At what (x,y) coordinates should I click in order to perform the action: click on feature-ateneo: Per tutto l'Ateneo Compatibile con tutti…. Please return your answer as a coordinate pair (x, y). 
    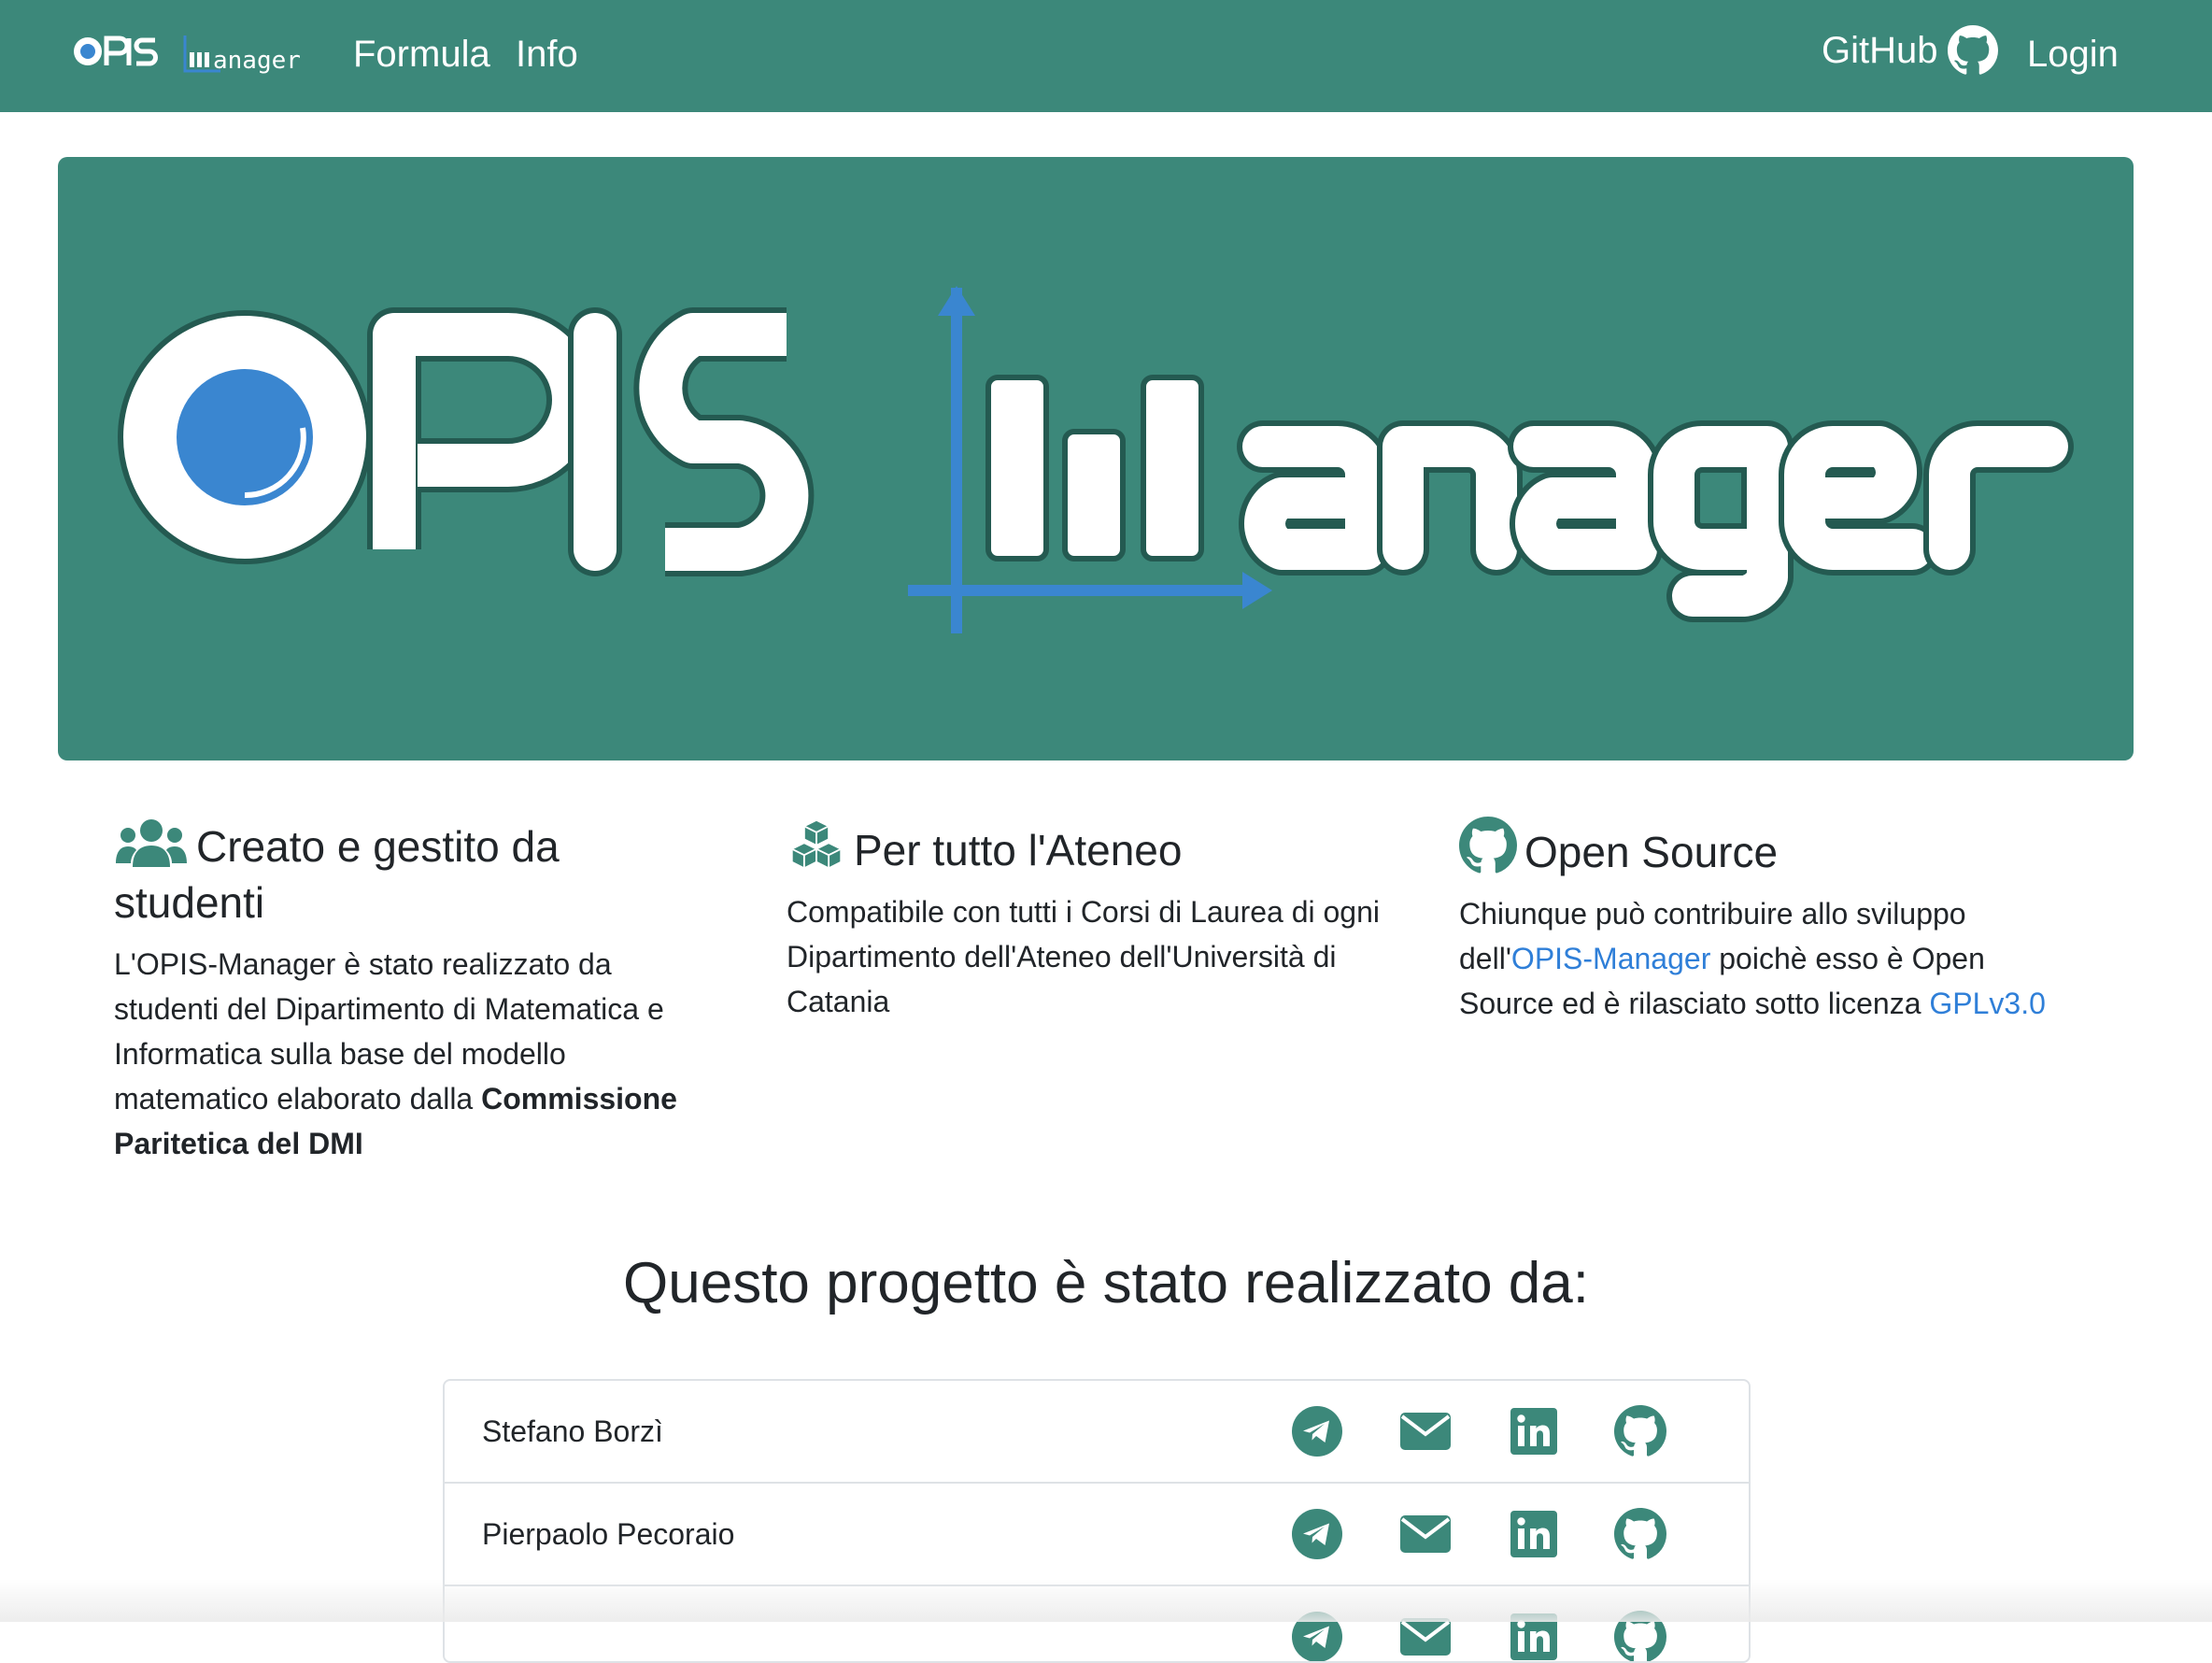
    Looking at the image, I should click on (1085, 920).